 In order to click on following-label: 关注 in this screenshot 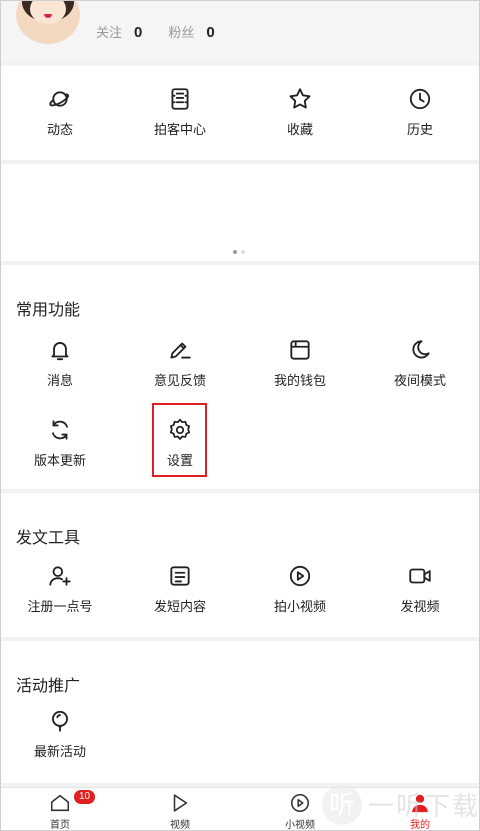, I will do `click(109, 31)`.